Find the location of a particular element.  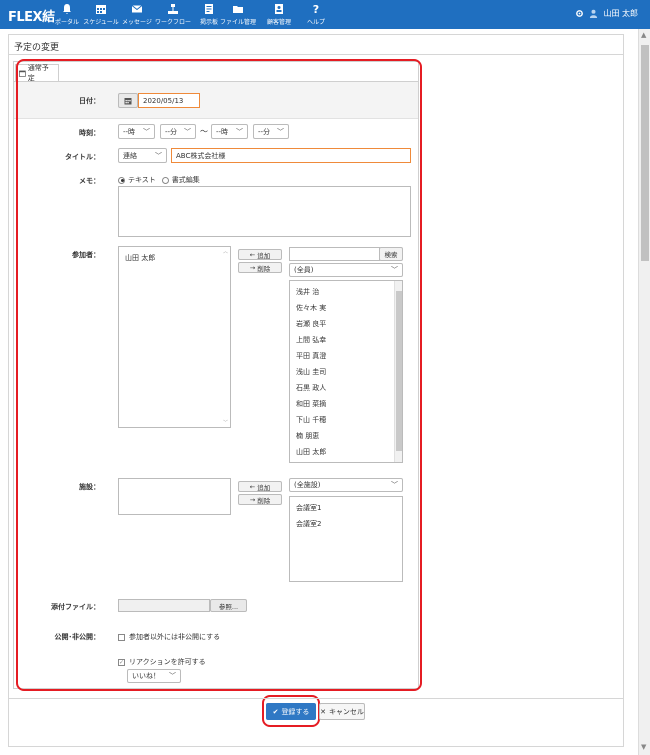

cancel-button: ✕ キャンセル is located at coordinates (342, 711).